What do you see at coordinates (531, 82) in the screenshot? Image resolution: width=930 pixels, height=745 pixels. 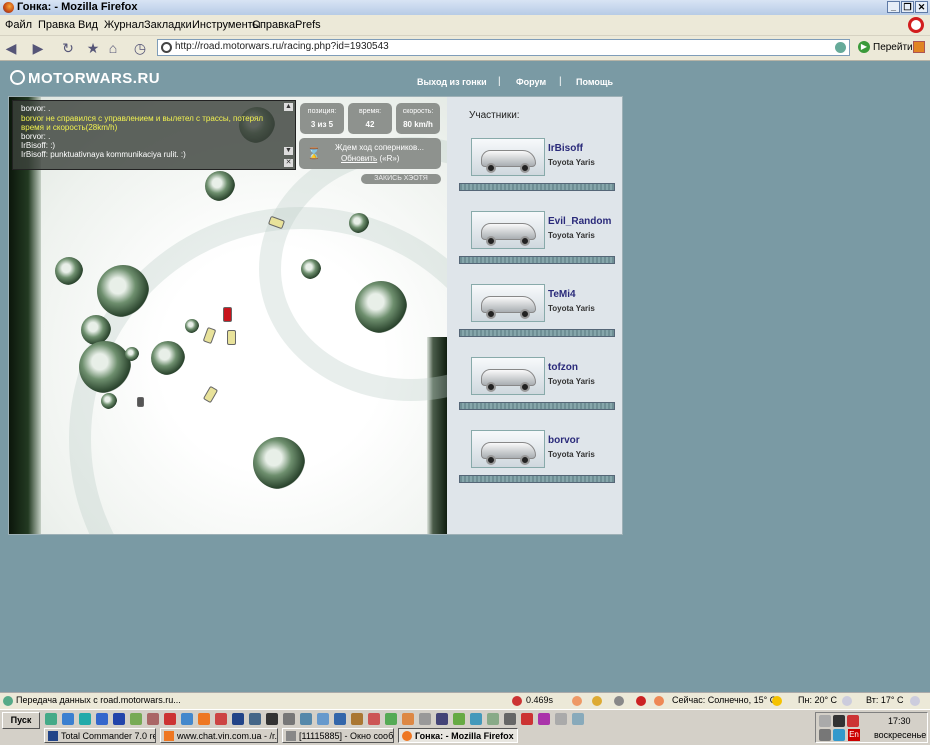 I see `nav-forum: Форум` at bounding box center [531, 82].